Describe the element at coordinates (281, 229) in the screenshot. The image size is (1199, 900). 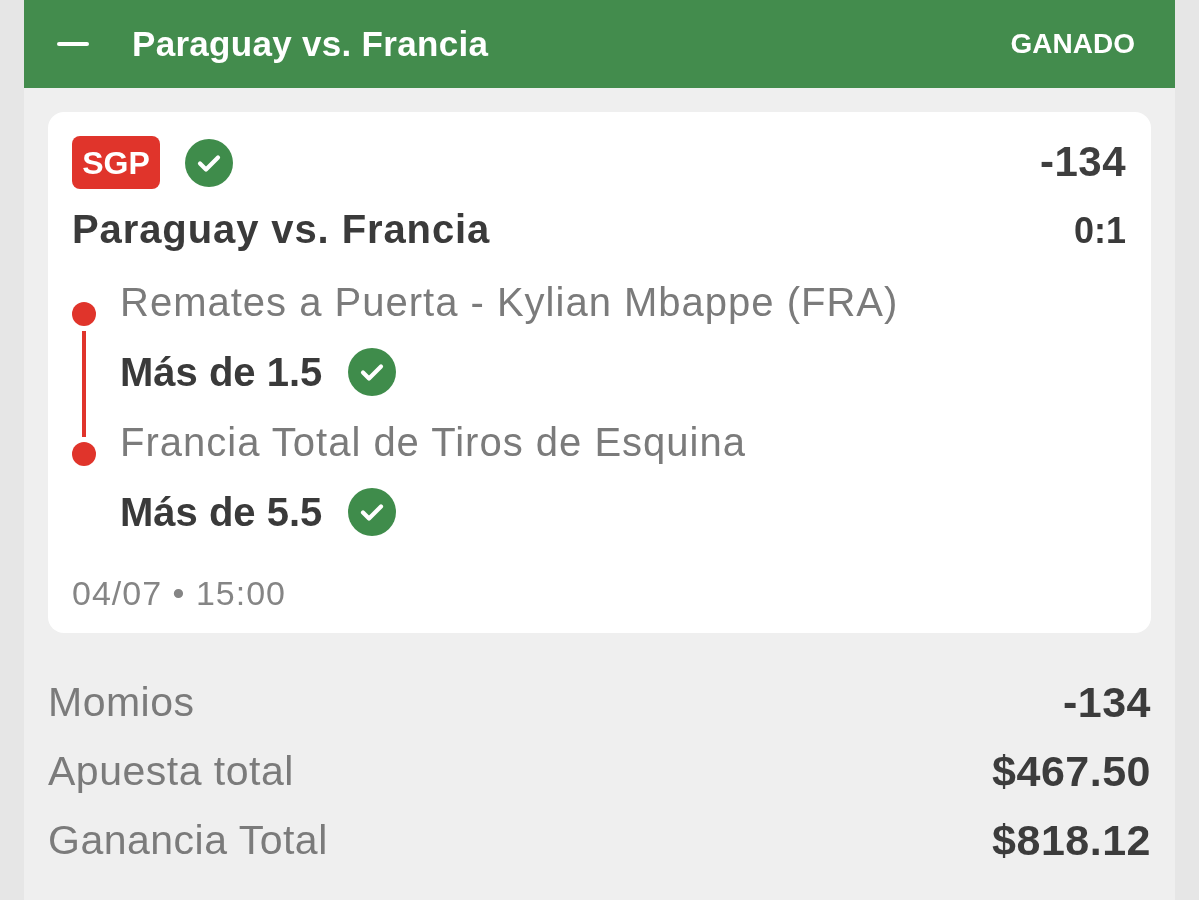
I see `event-name: Paraguay vs. Francia` at that location.